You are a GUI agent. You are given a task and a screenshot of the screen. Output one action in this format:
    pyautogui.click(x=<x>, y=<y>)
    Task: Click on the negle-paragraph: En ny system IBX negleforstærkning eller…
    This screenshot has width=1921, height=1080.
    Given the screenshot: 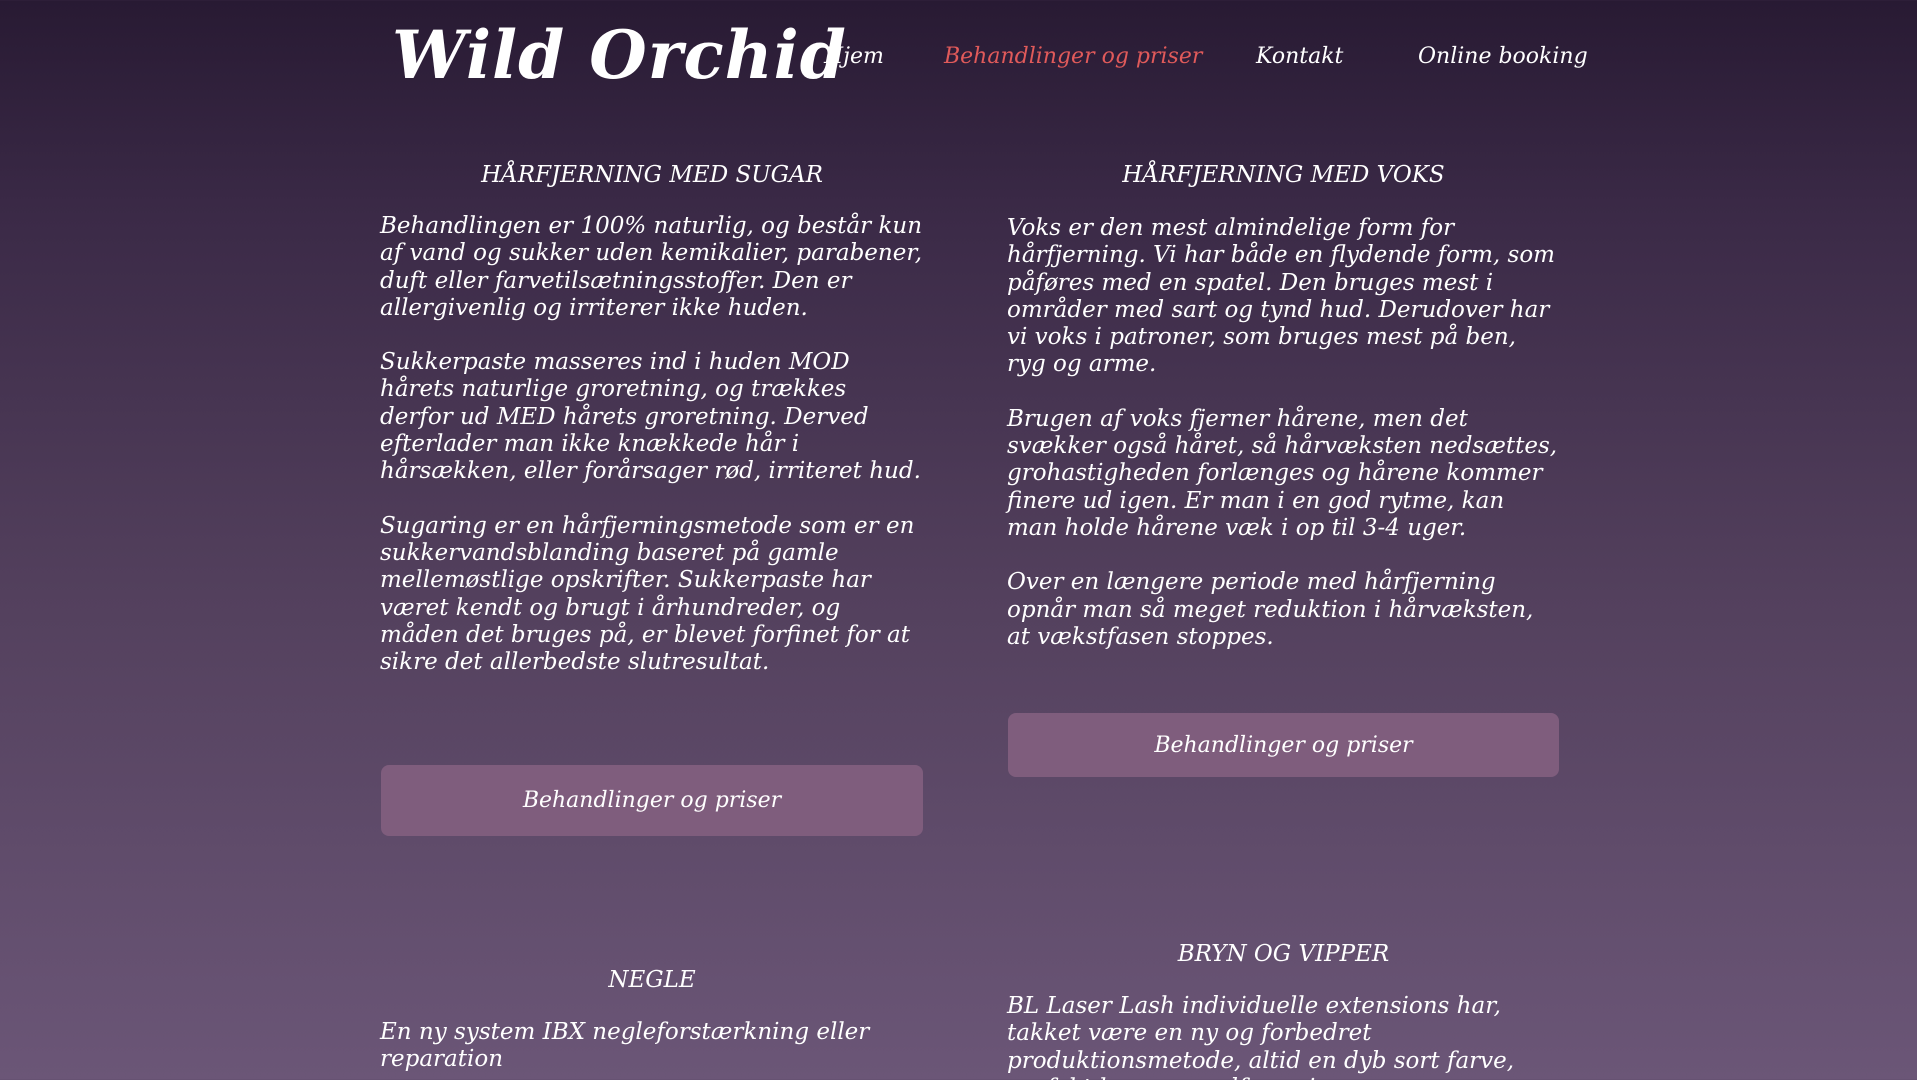 What is the action you would take?
    pyautogui.click(x=625, y=1046)
    